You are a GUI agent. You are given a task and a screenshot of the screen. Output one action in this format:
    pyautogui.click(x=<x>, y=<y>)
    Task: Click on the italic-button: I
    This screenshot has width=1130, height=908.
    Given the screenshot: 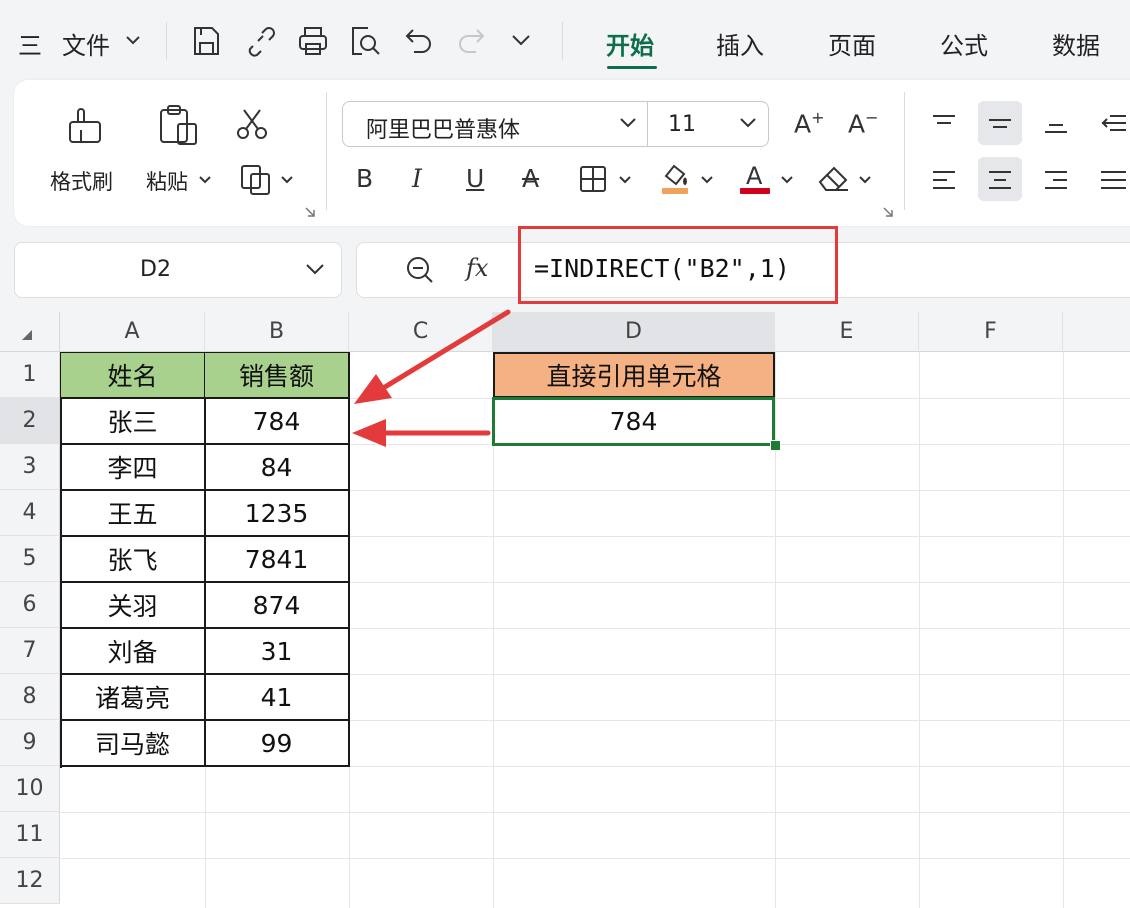 What is the action you would take?
    pyautogui.click(x=417, y=178)
    